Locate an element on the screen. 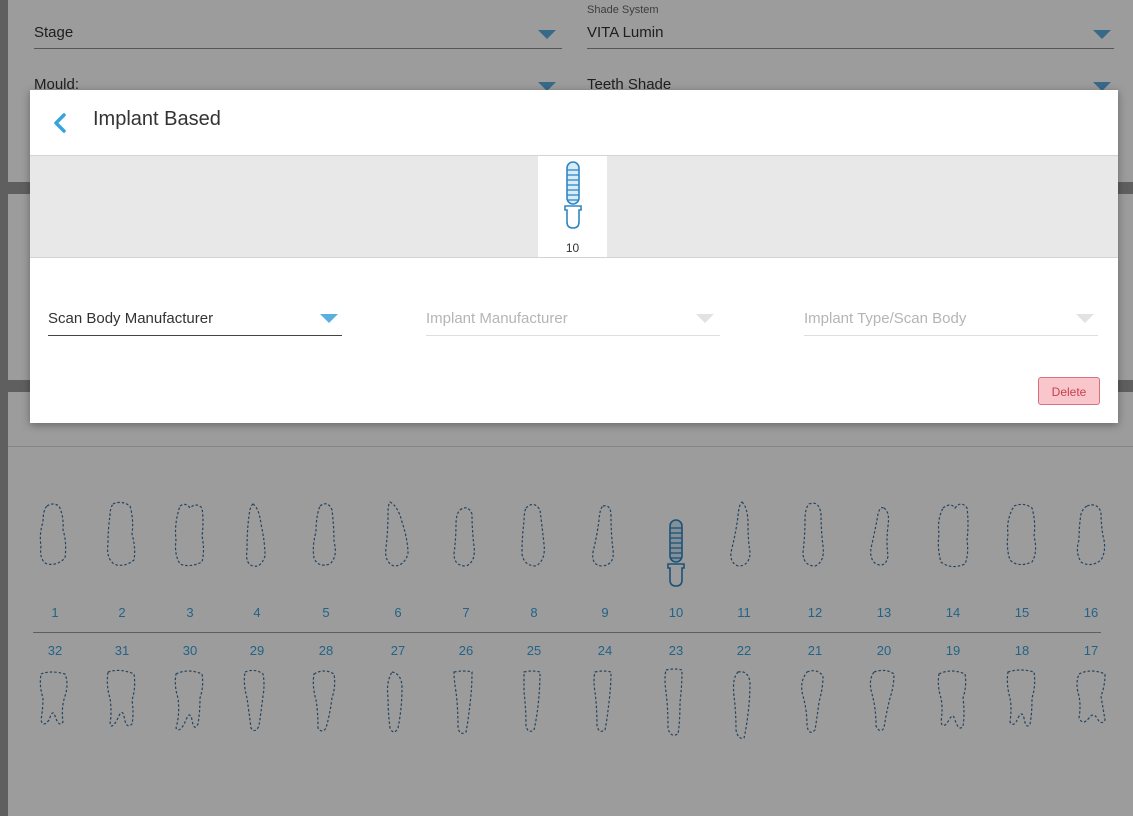 Image resolution: width=1133 pixels, height=816 pixels. implant-manufacturer-arrow-icon is located at coordinates (705, 318).